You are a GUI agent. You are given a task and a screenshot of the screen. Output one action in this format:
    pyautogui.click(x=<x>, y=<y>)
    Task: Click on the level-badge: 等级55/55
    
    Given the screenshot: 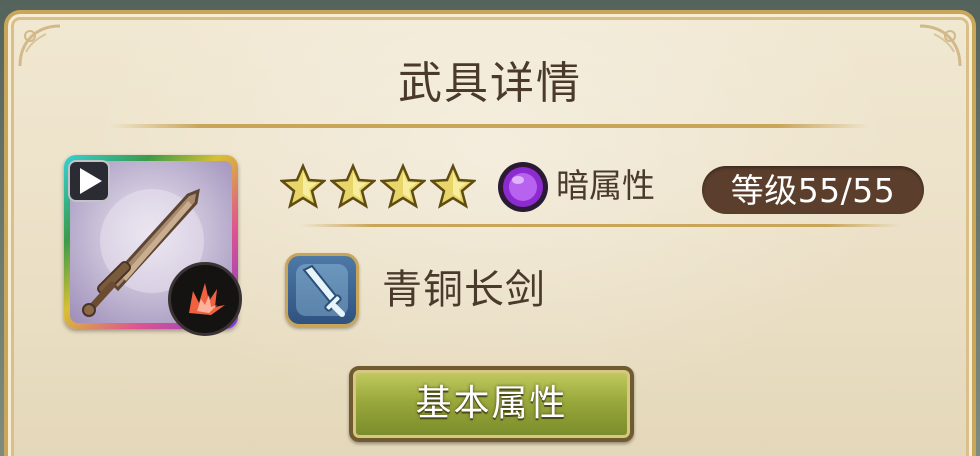 What is the action you would take?
    pyautogui.click(x=813, y=190)
    